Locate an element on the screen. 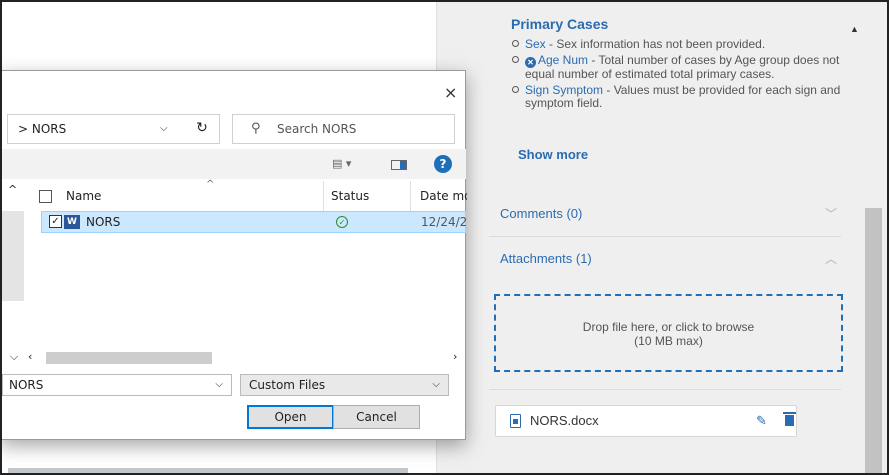 This screenshot has height=475, width=889. view-options-icon: ▤ ▾ is located at coordinates (341, 163).